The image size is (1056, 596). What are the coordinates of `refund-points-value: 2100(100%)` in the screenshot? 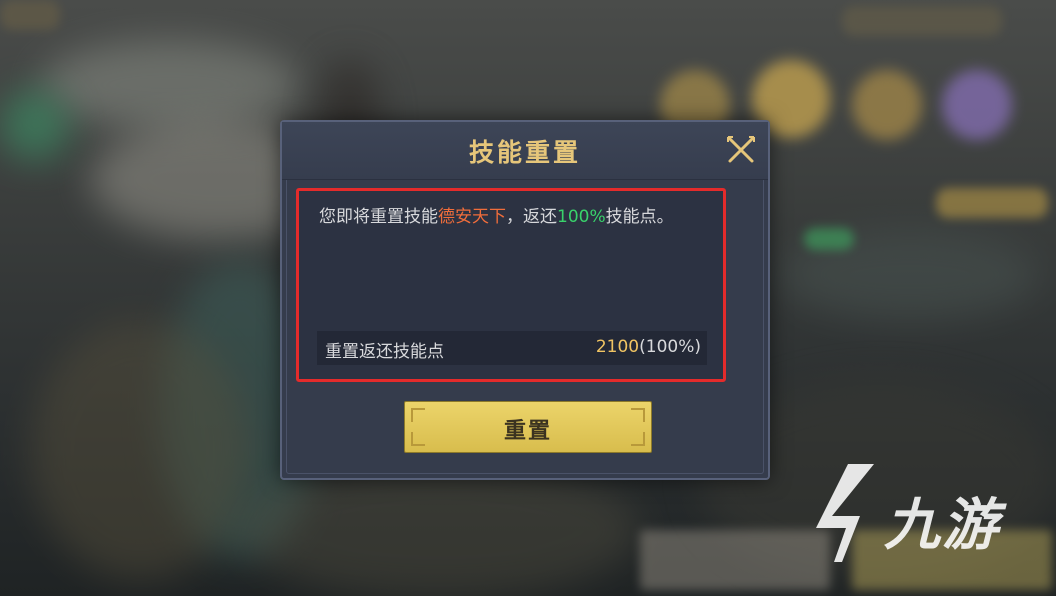 It's located at (648, 347).